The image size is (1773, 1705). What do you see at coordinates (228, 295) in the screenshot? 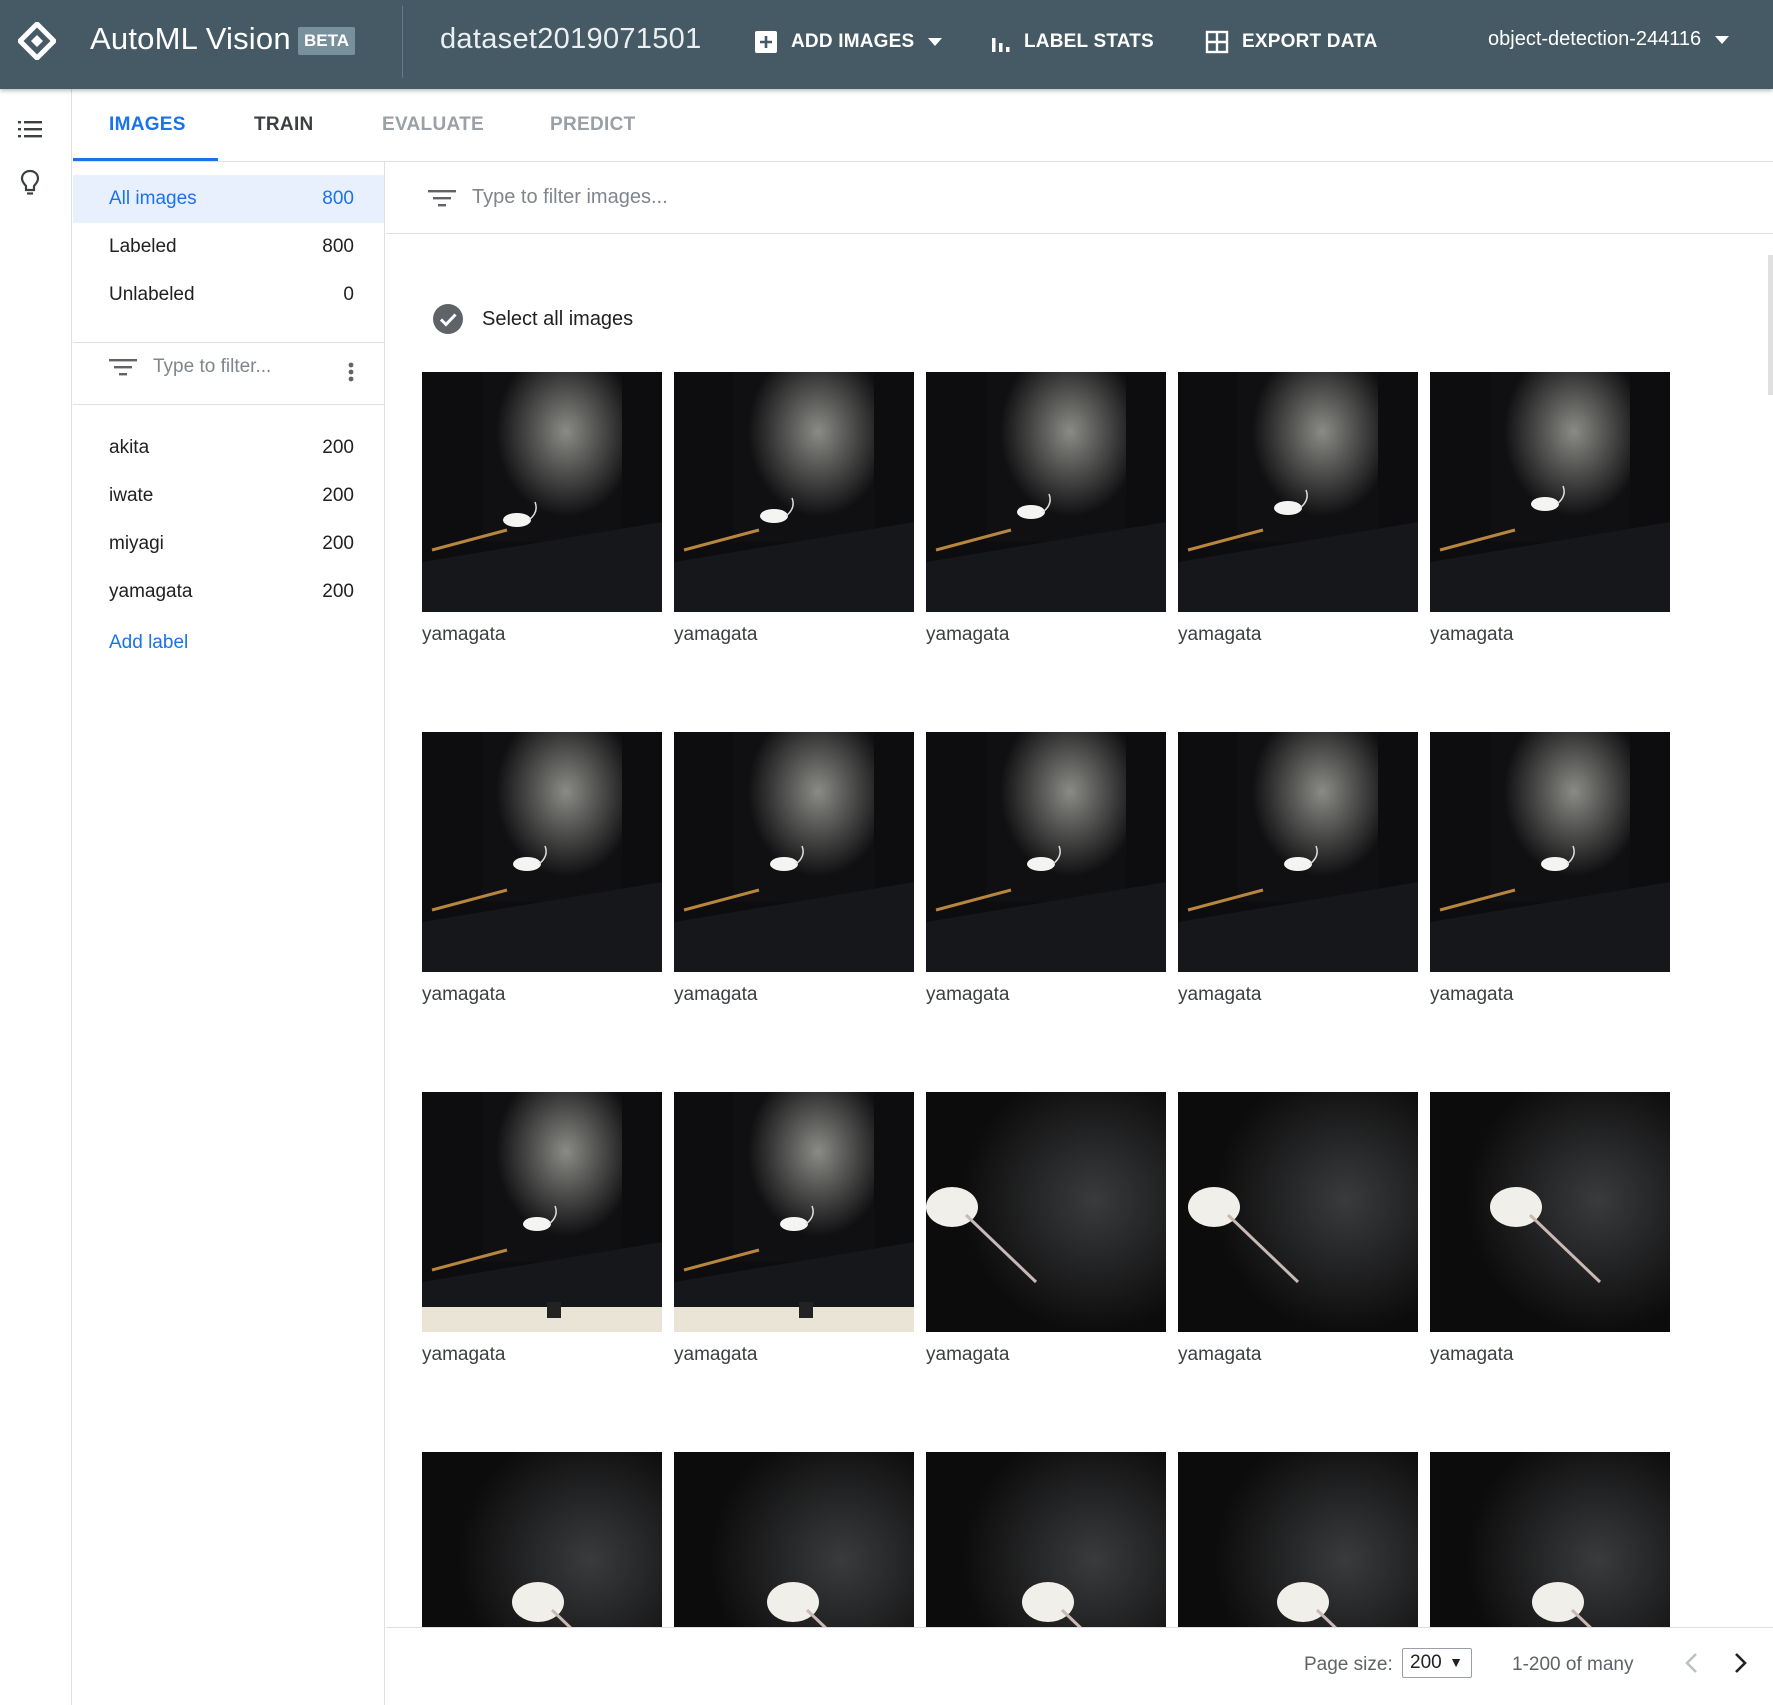
I see `sidebar-item-unlabeled: Unlabeled 0` at bounding box center [228, 295].